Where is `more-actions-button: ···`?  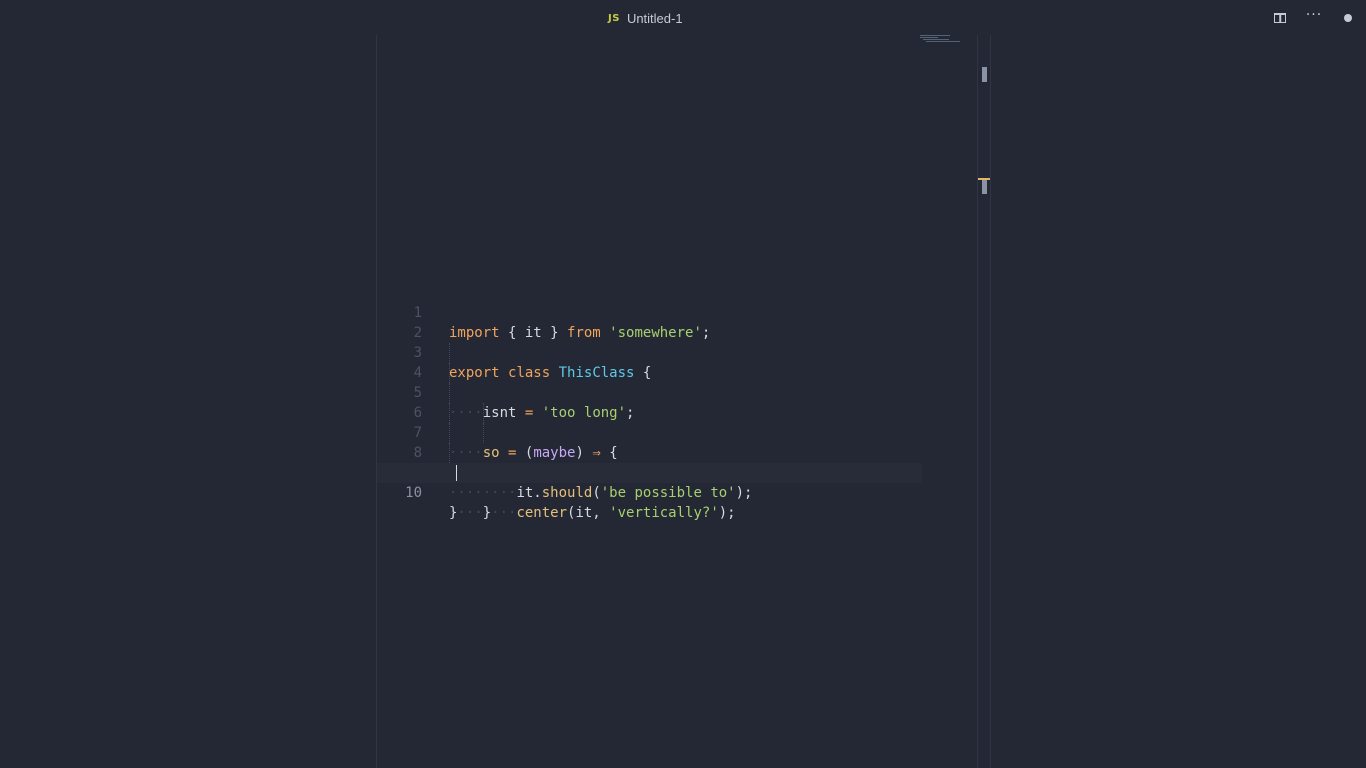 more-actions-button: ··· is located at coordinates (1314, 16).